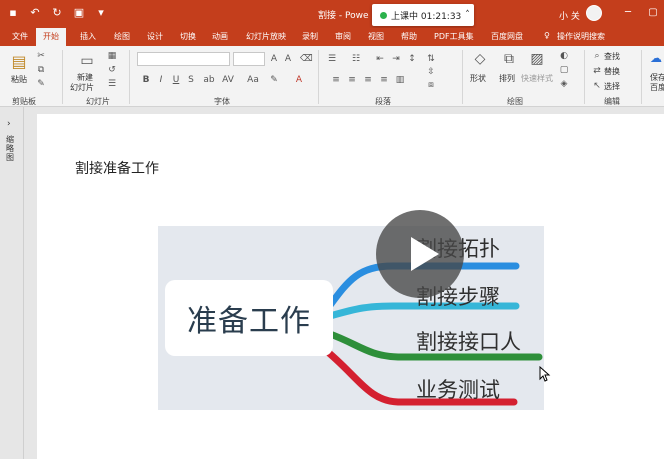 This screenshot has height=459, width=664. What do you see at coordinates (507, 78) in the screenshot?
I see `arrange-button: 排列` at bounding box center [507, 78].